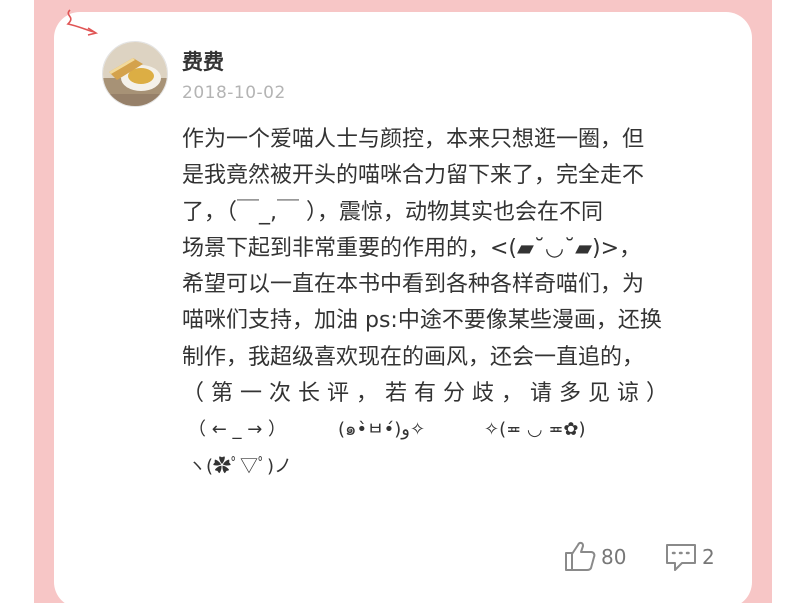  I want to click on squiggle-arrow-icon, so click(82, 22).